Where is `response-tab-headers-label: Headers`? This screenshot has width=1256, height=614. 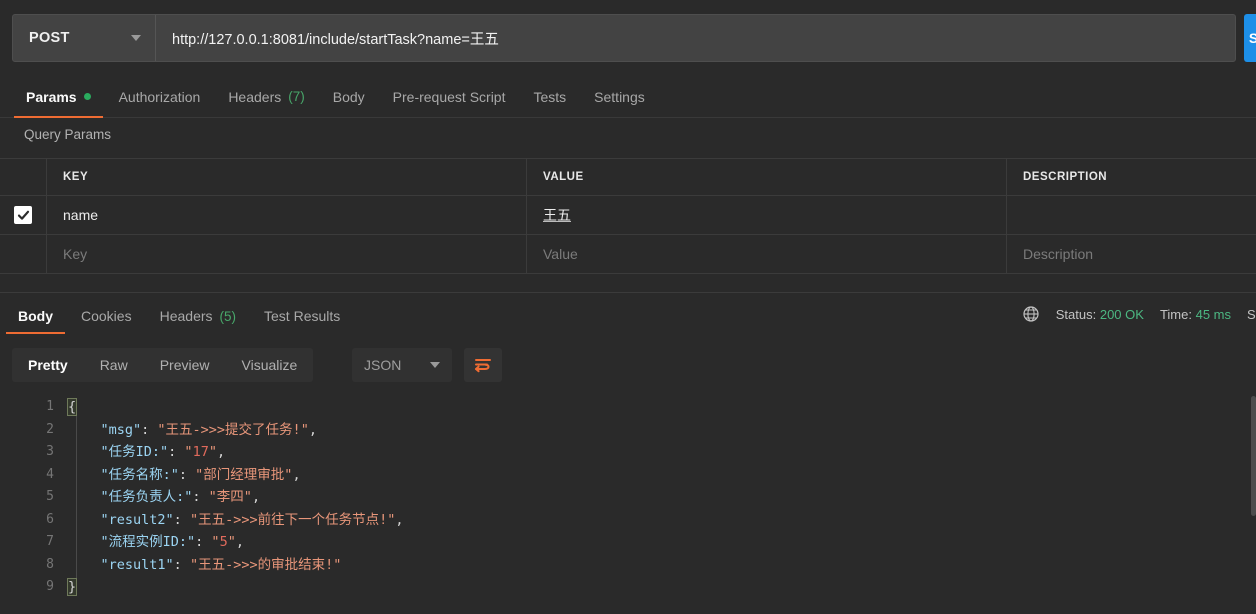
response-tab-headers-label: Headers is located at coordinates (186, 316).